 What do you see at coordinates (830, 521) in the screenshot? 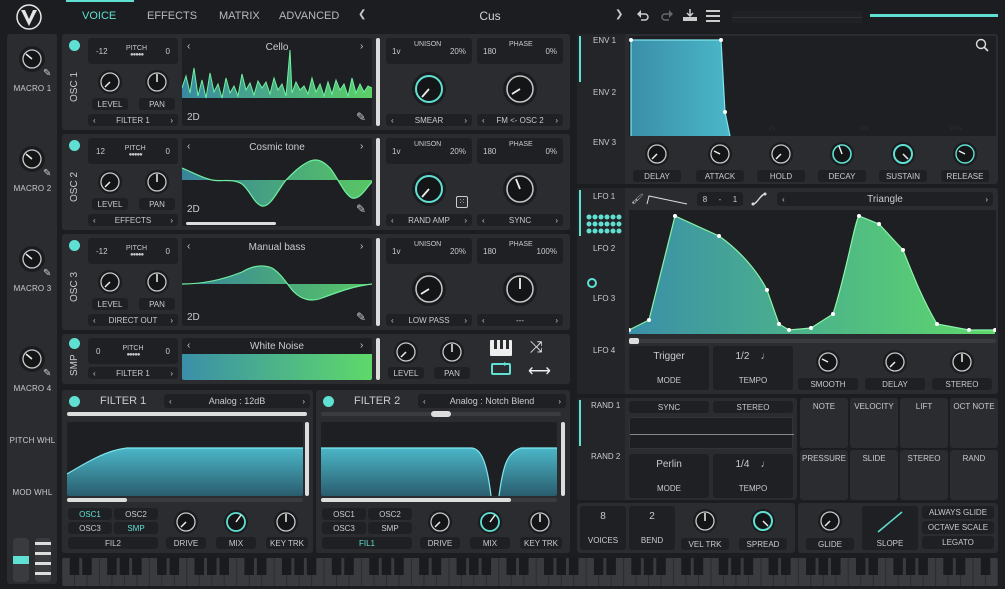
I see `glide-knob` at bounding box center [830, 521].